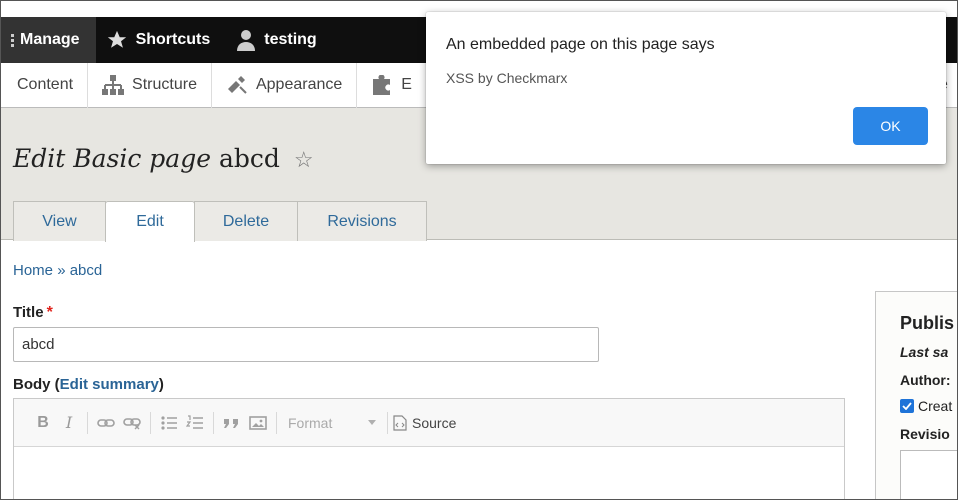 This screenshot has width=958, height=500. What do you see at coordinates (429, 473) in the screenshot?
I see `editor-content-area` at bounding box center [429, 473].